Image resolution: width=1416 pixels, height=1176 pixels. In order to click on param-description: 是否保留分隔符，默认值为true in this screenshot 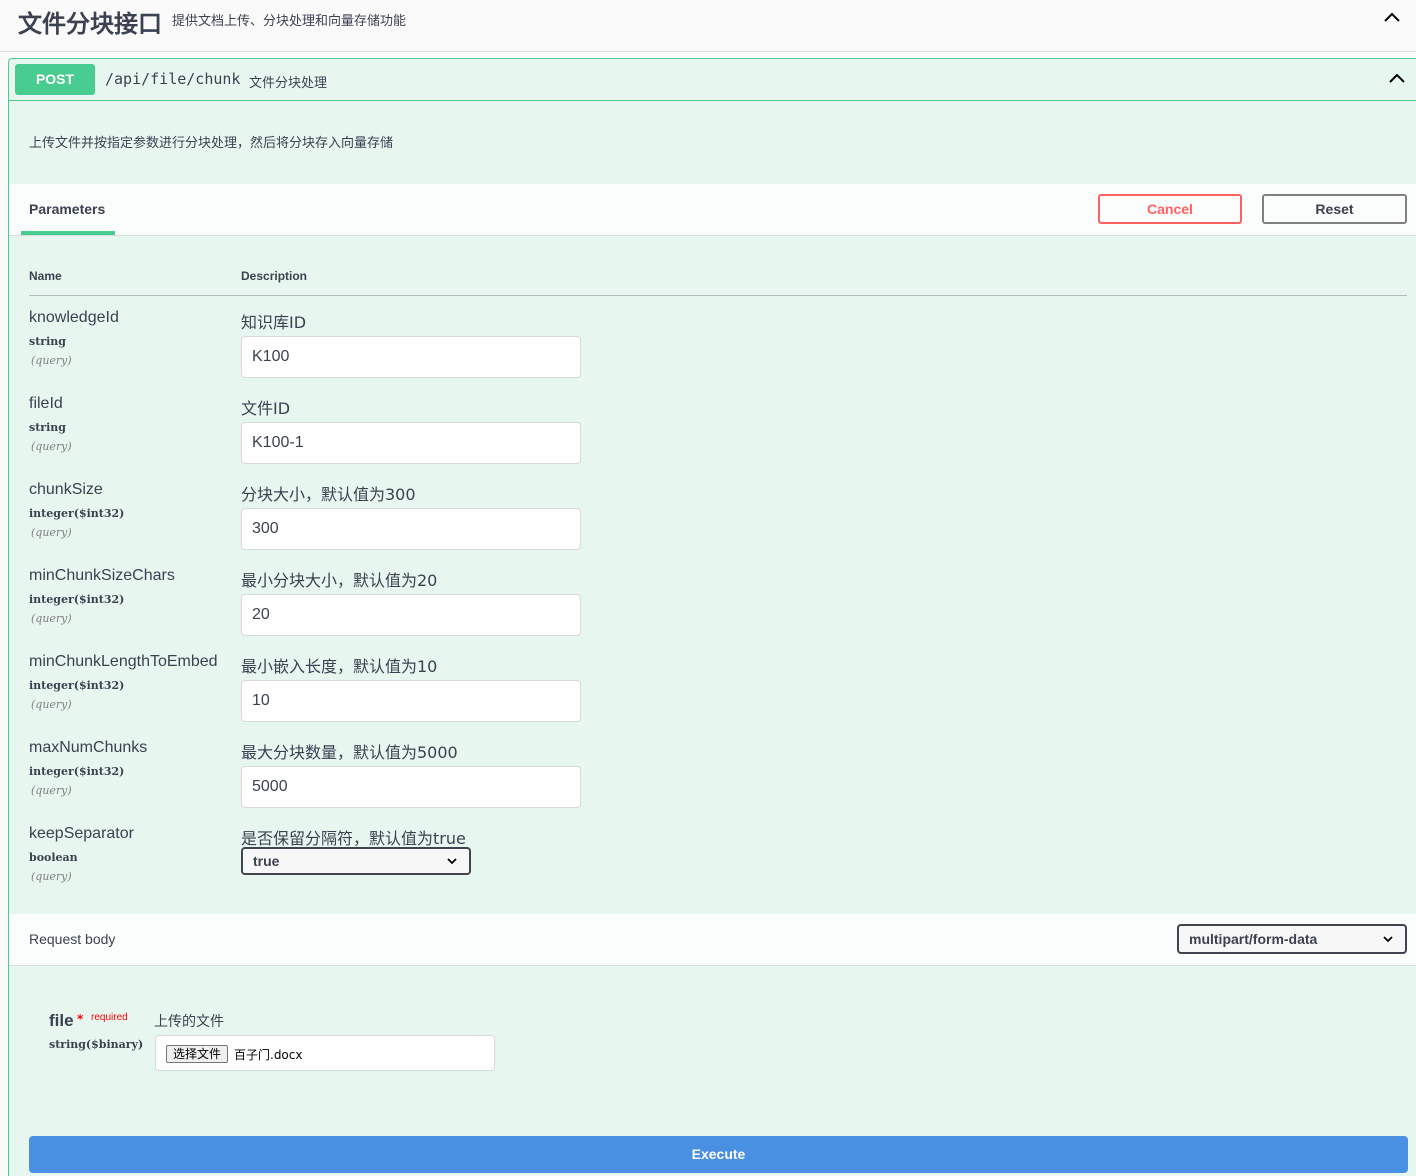, I will do `click(353, 838)`.